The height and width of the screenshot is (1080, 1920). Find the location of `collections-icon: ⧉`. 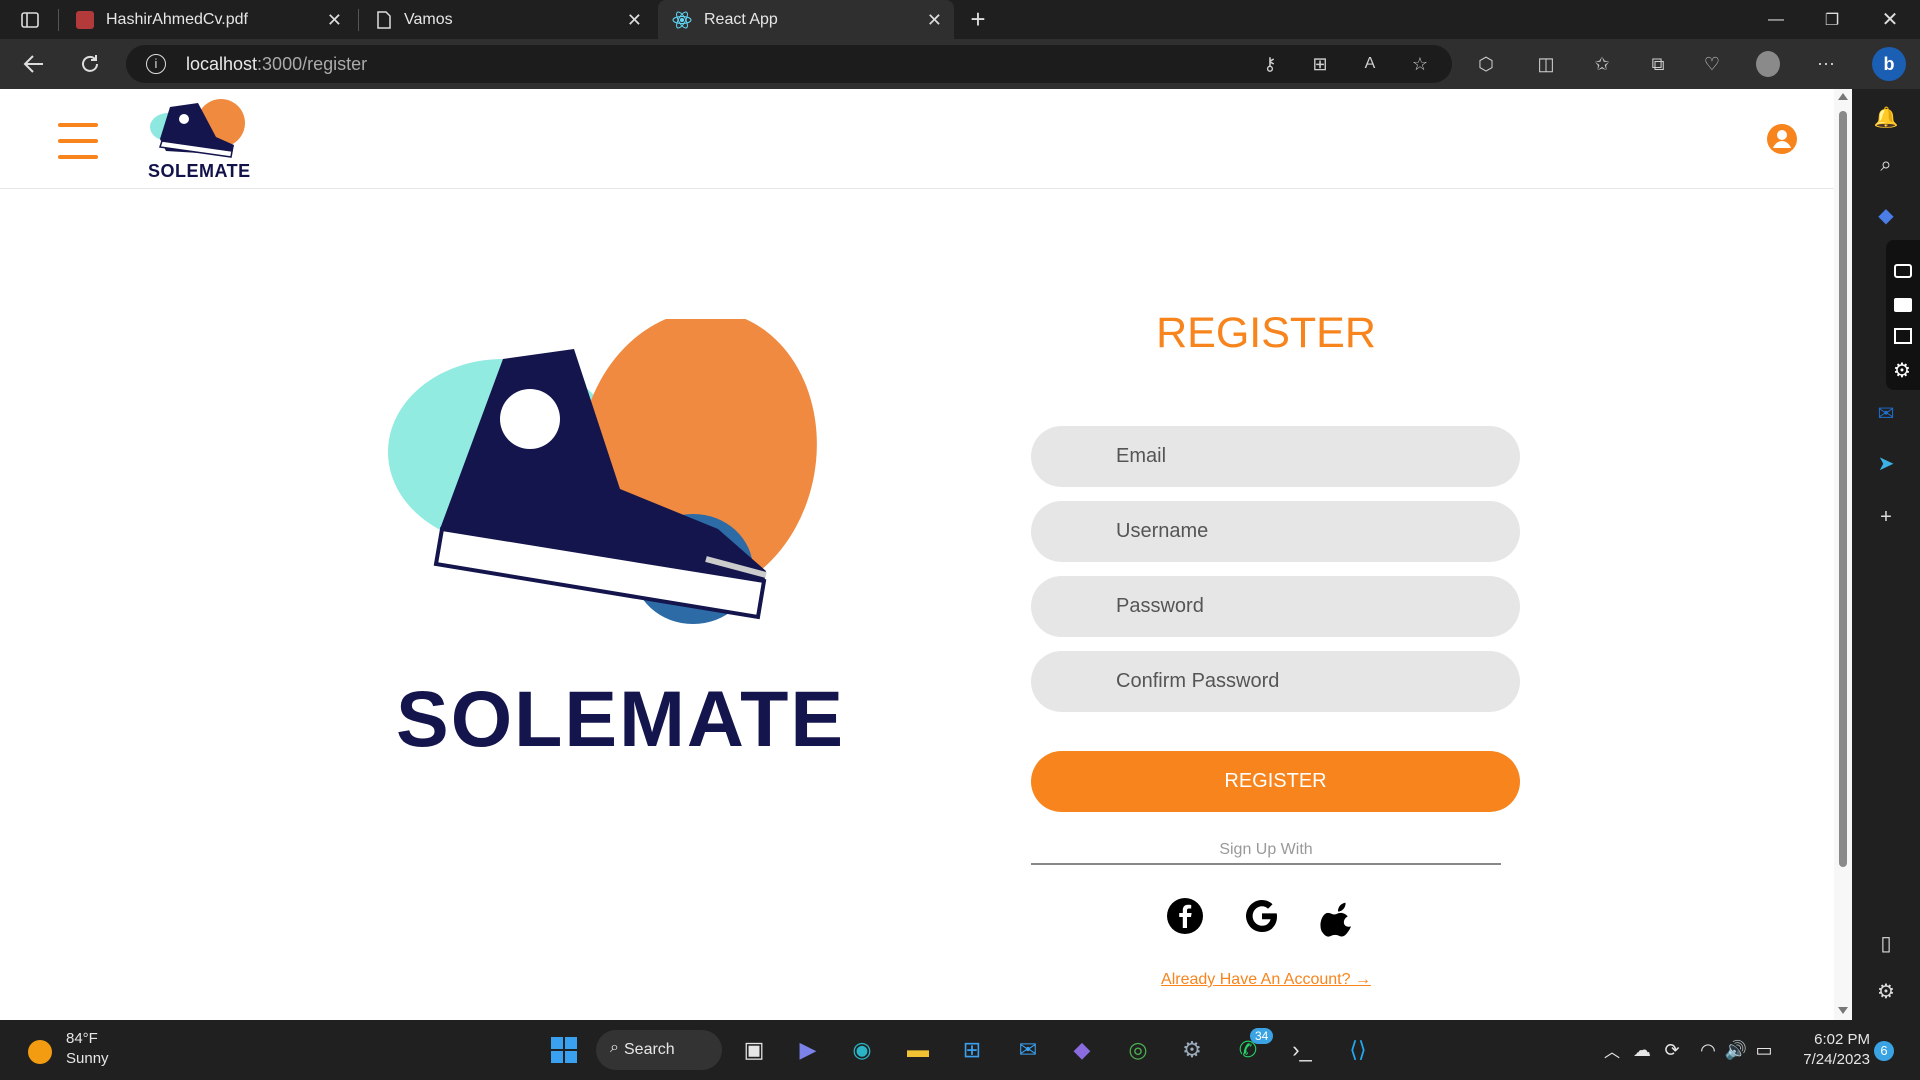

collections-icon: ⧉ is located at coordinates (1658, 64).